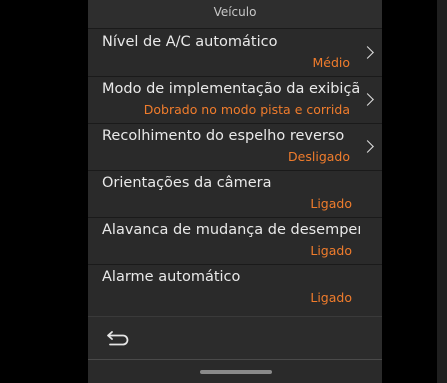  Describe the element at coordinates (235, 359) in the screenshot. I see `bottom-divider` at that location.